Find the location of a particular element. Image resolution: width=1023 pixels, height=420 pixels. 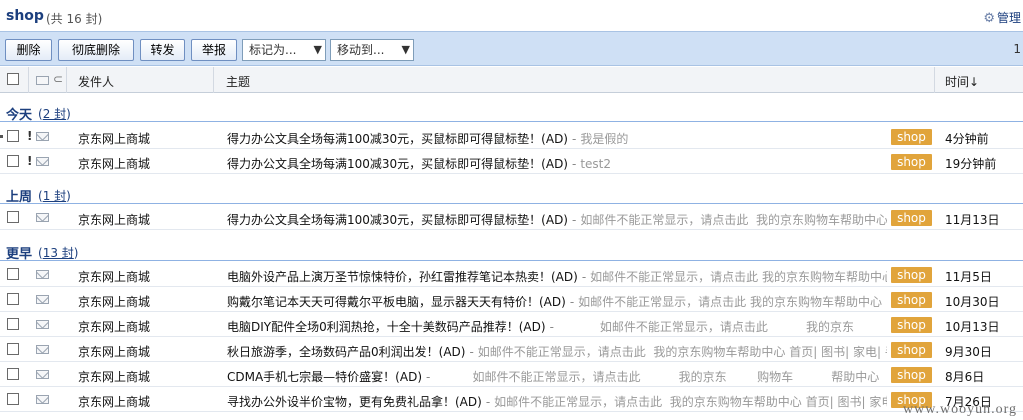

report-button: 举报 is located at coordinates (214, 50).